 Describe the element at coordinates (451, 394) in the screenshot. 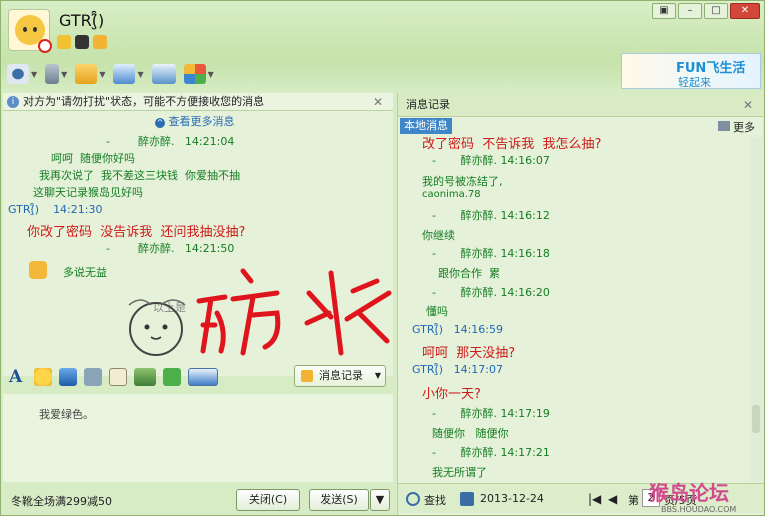

I see `history-entry: 小你一天?` at that location.